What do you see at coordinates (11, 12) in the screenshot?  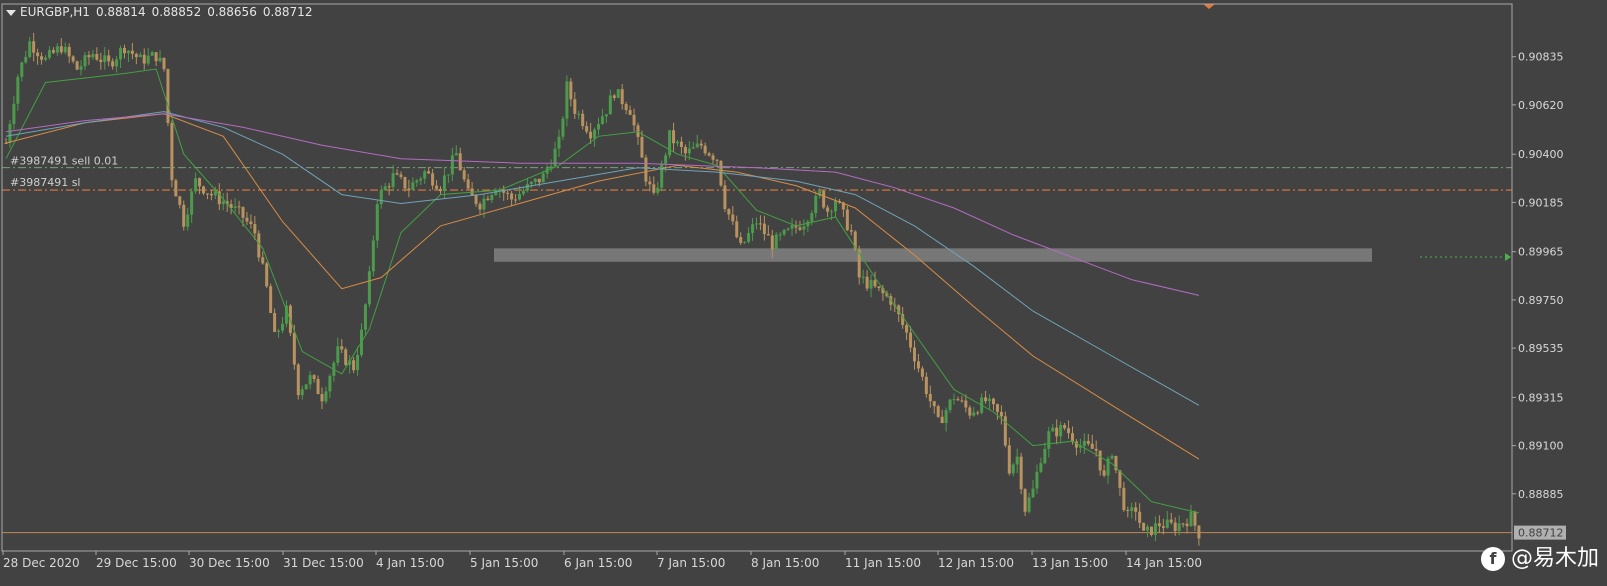 I see `chevron-down-icon` at bounding box center [11, 12].